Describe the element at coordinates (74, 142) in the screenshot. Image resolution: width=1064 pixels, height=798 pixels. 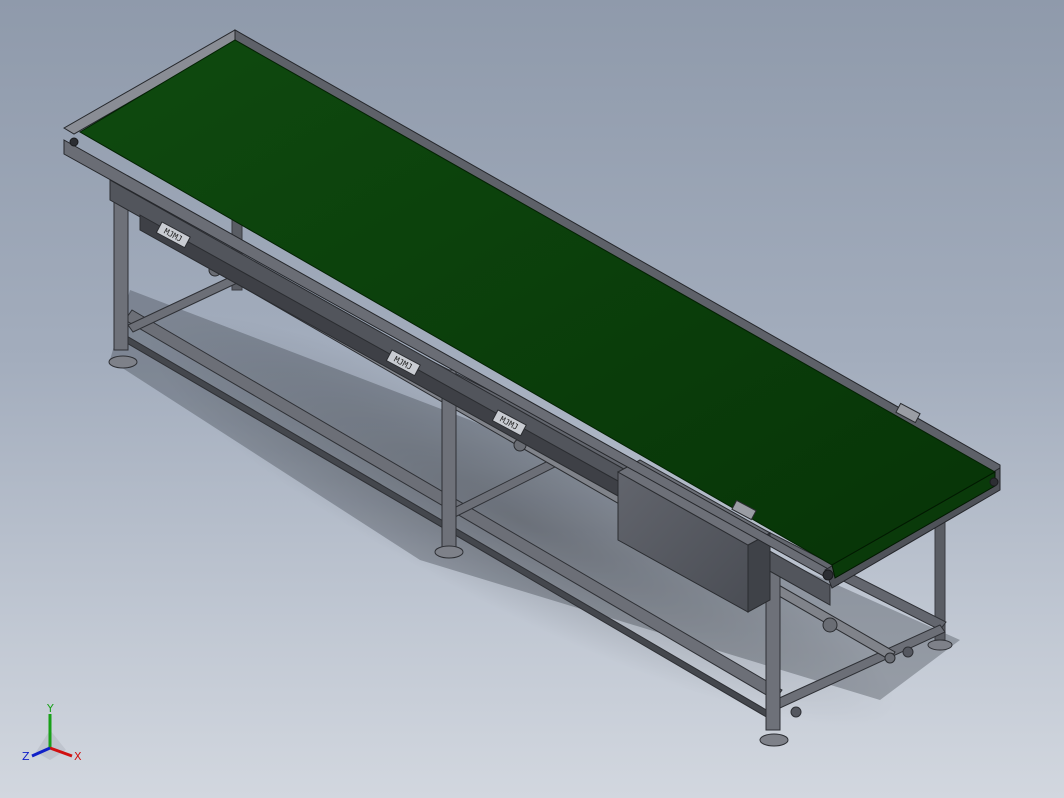
I see `end-cap-back` at that location.